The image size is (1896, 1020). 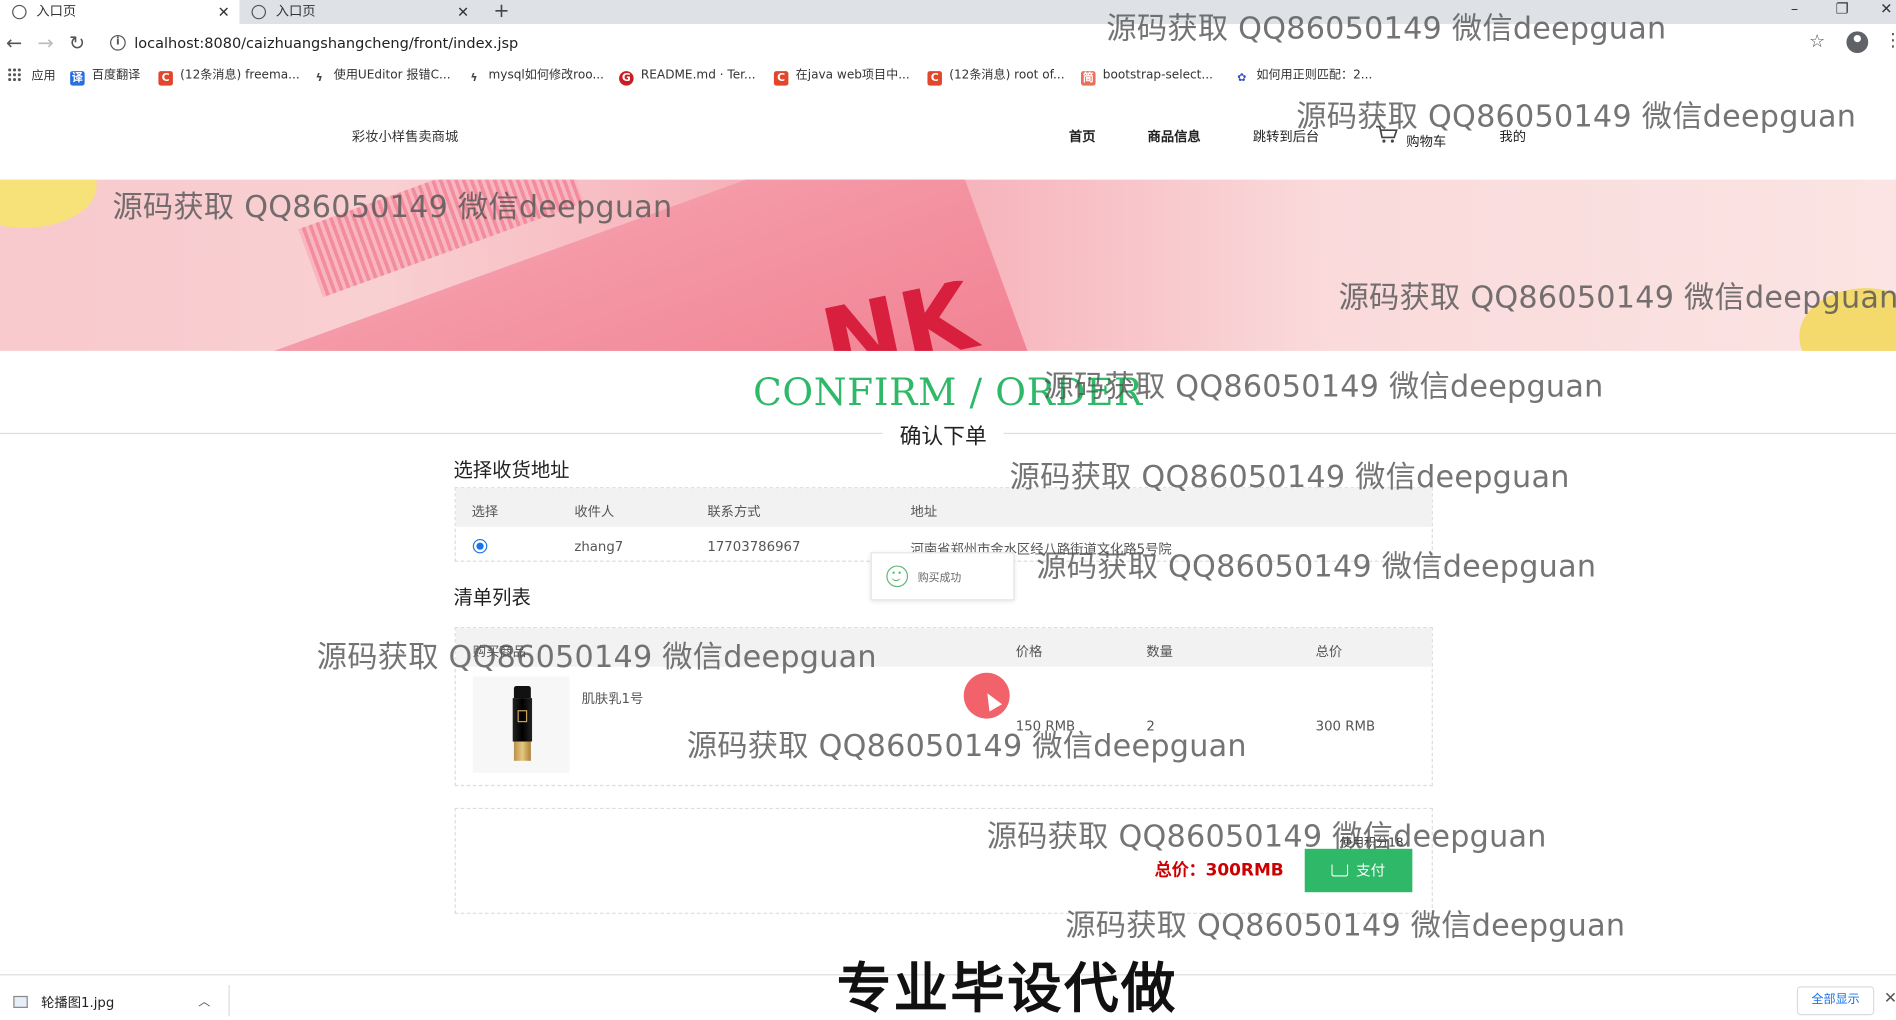 I want to click on product-image, so click(x=521, y=724).